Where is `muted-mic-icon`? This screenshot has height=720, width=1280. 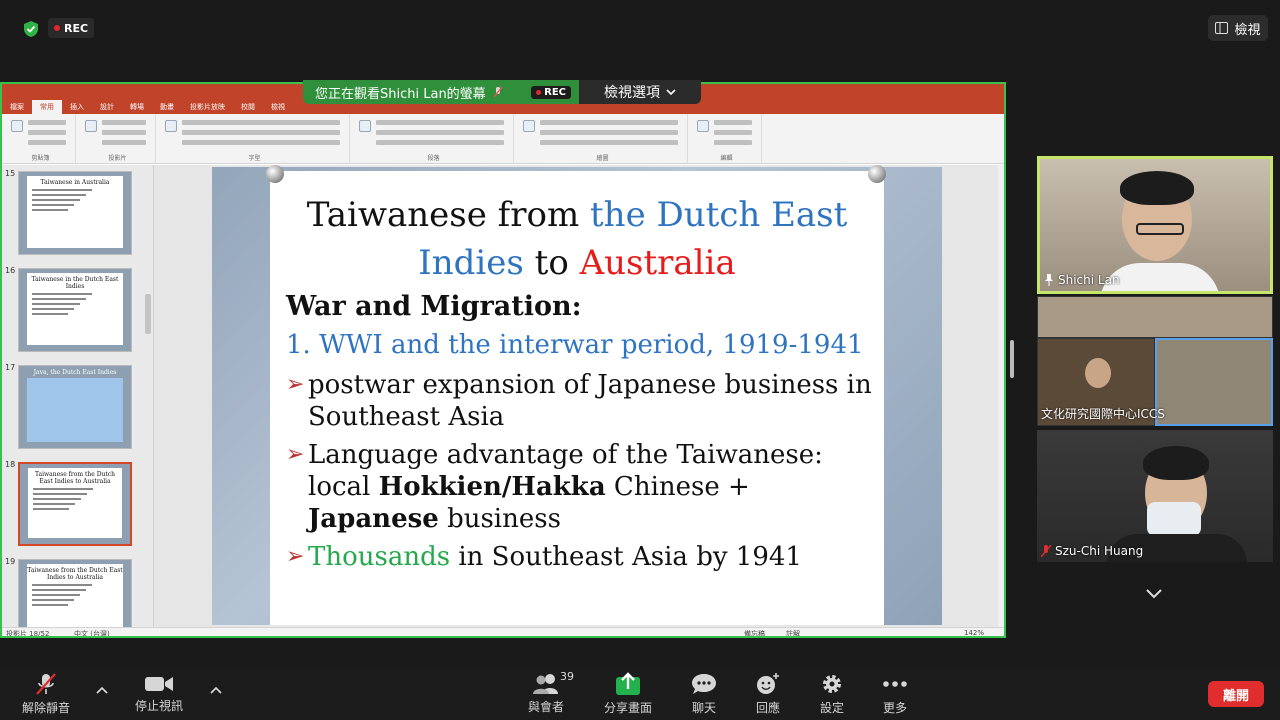 muted-mic-icon is located at coordinates (498, 92).